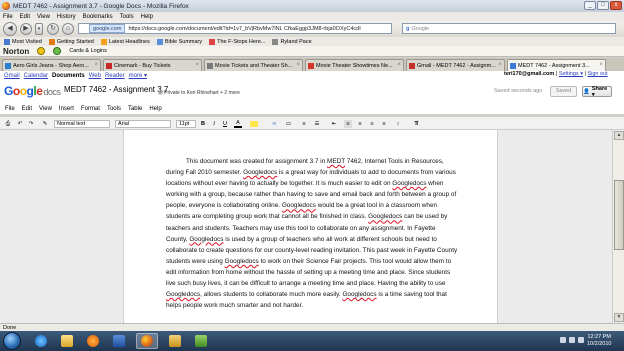 The width and height of the screenshot is (624, 351). I want to click on align-center-icon: ≡, so click(360, 124).